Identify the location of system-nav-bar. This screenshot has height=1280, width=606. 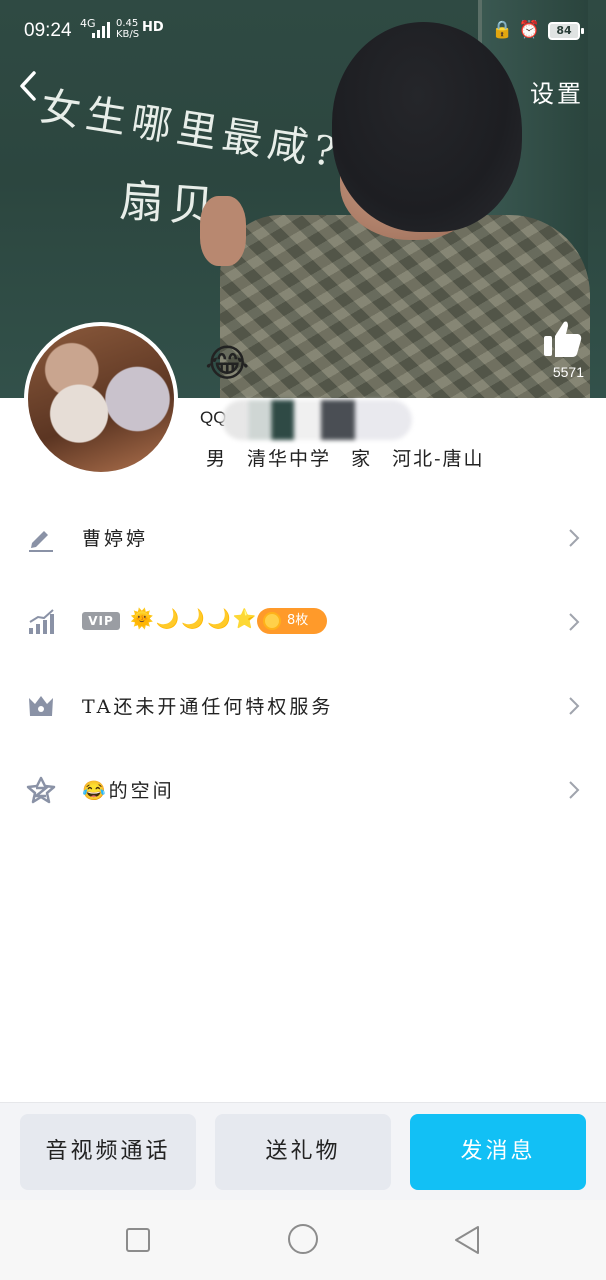
(303, 1240).